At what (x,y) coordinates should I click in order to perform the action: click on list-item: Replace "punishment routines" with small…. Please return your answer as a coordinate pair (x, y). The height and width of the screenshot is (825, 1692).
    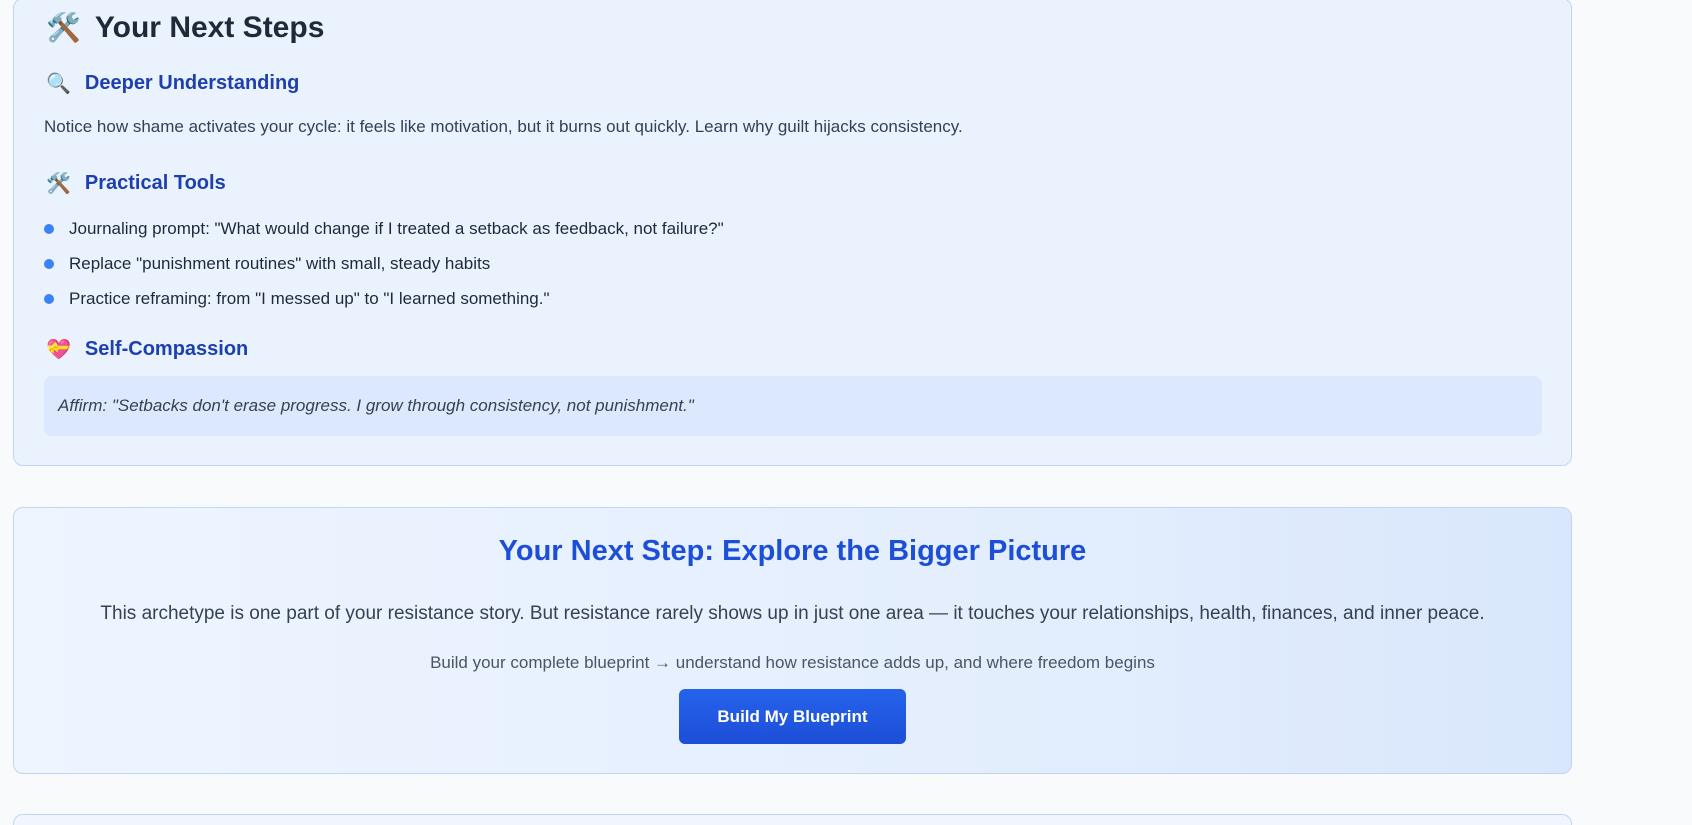
    Looking at the image, I should click on (384, 263).